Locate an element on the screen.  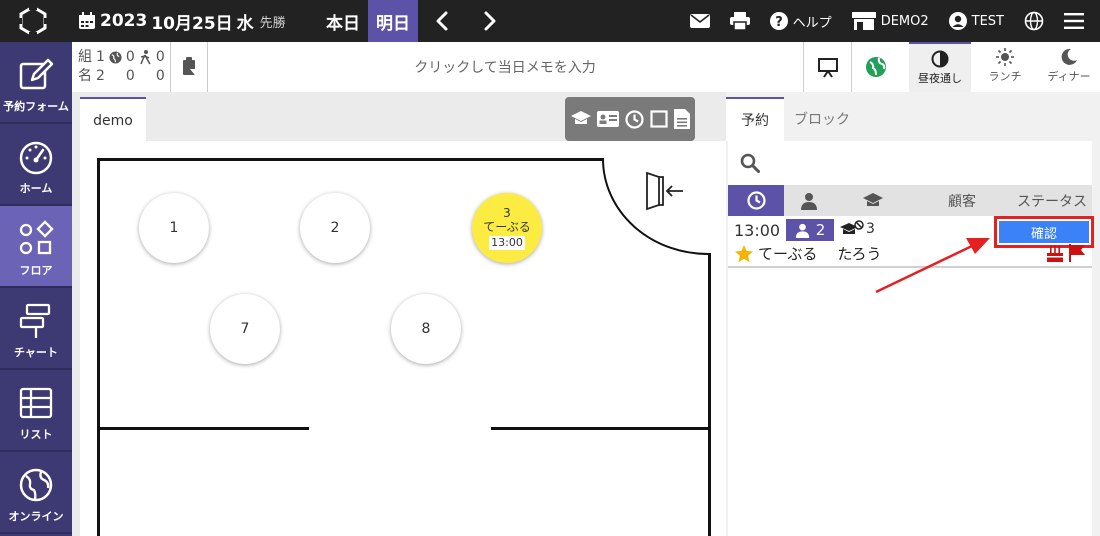
status-column-header: ステータス is located at coordinates (1052, 200).